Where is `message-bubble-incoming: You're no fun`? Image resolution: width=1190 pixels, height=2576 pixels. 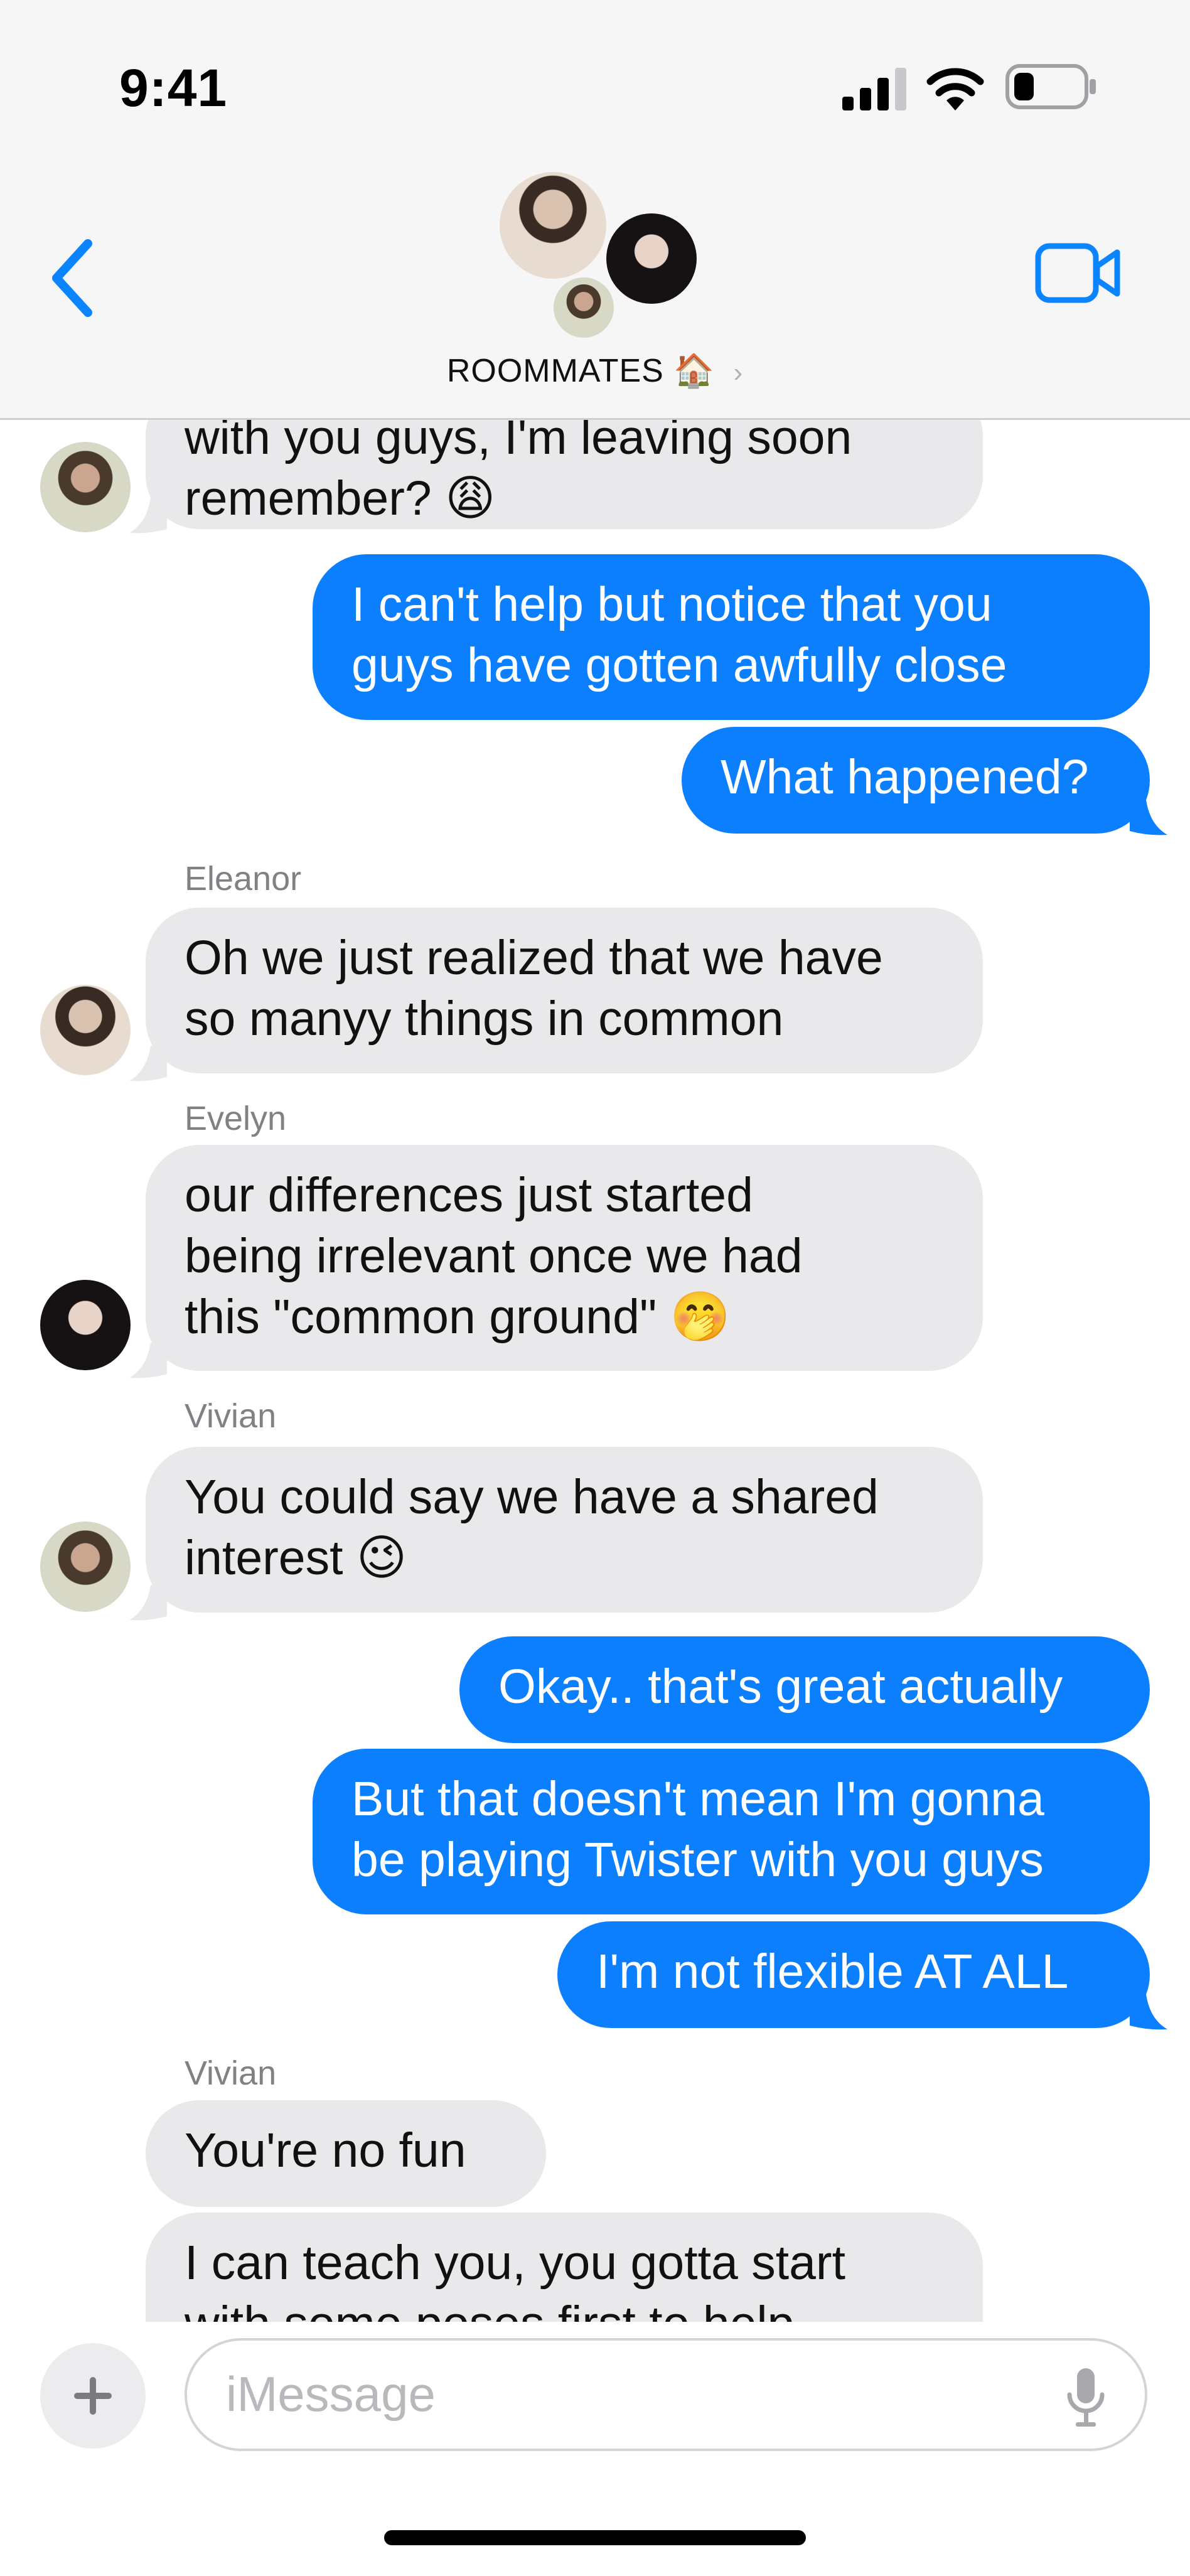
message-bubble-incoming: You're no fun is located at coordinates (346, 2153).